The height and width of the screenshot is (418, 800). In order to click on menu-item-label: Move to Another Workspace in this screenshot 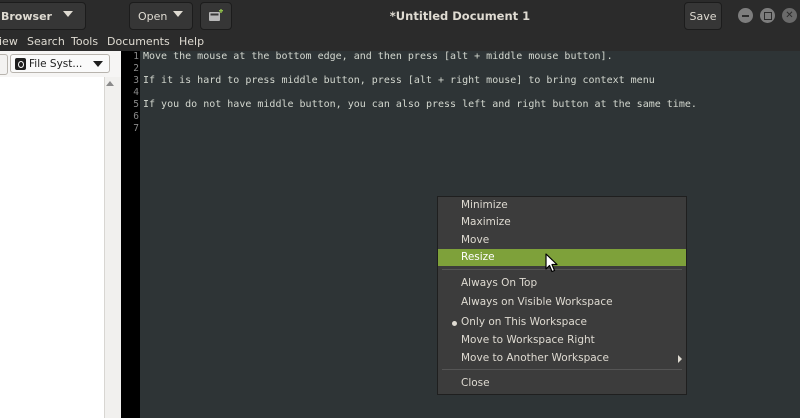, I will do `click(535, 358)`.